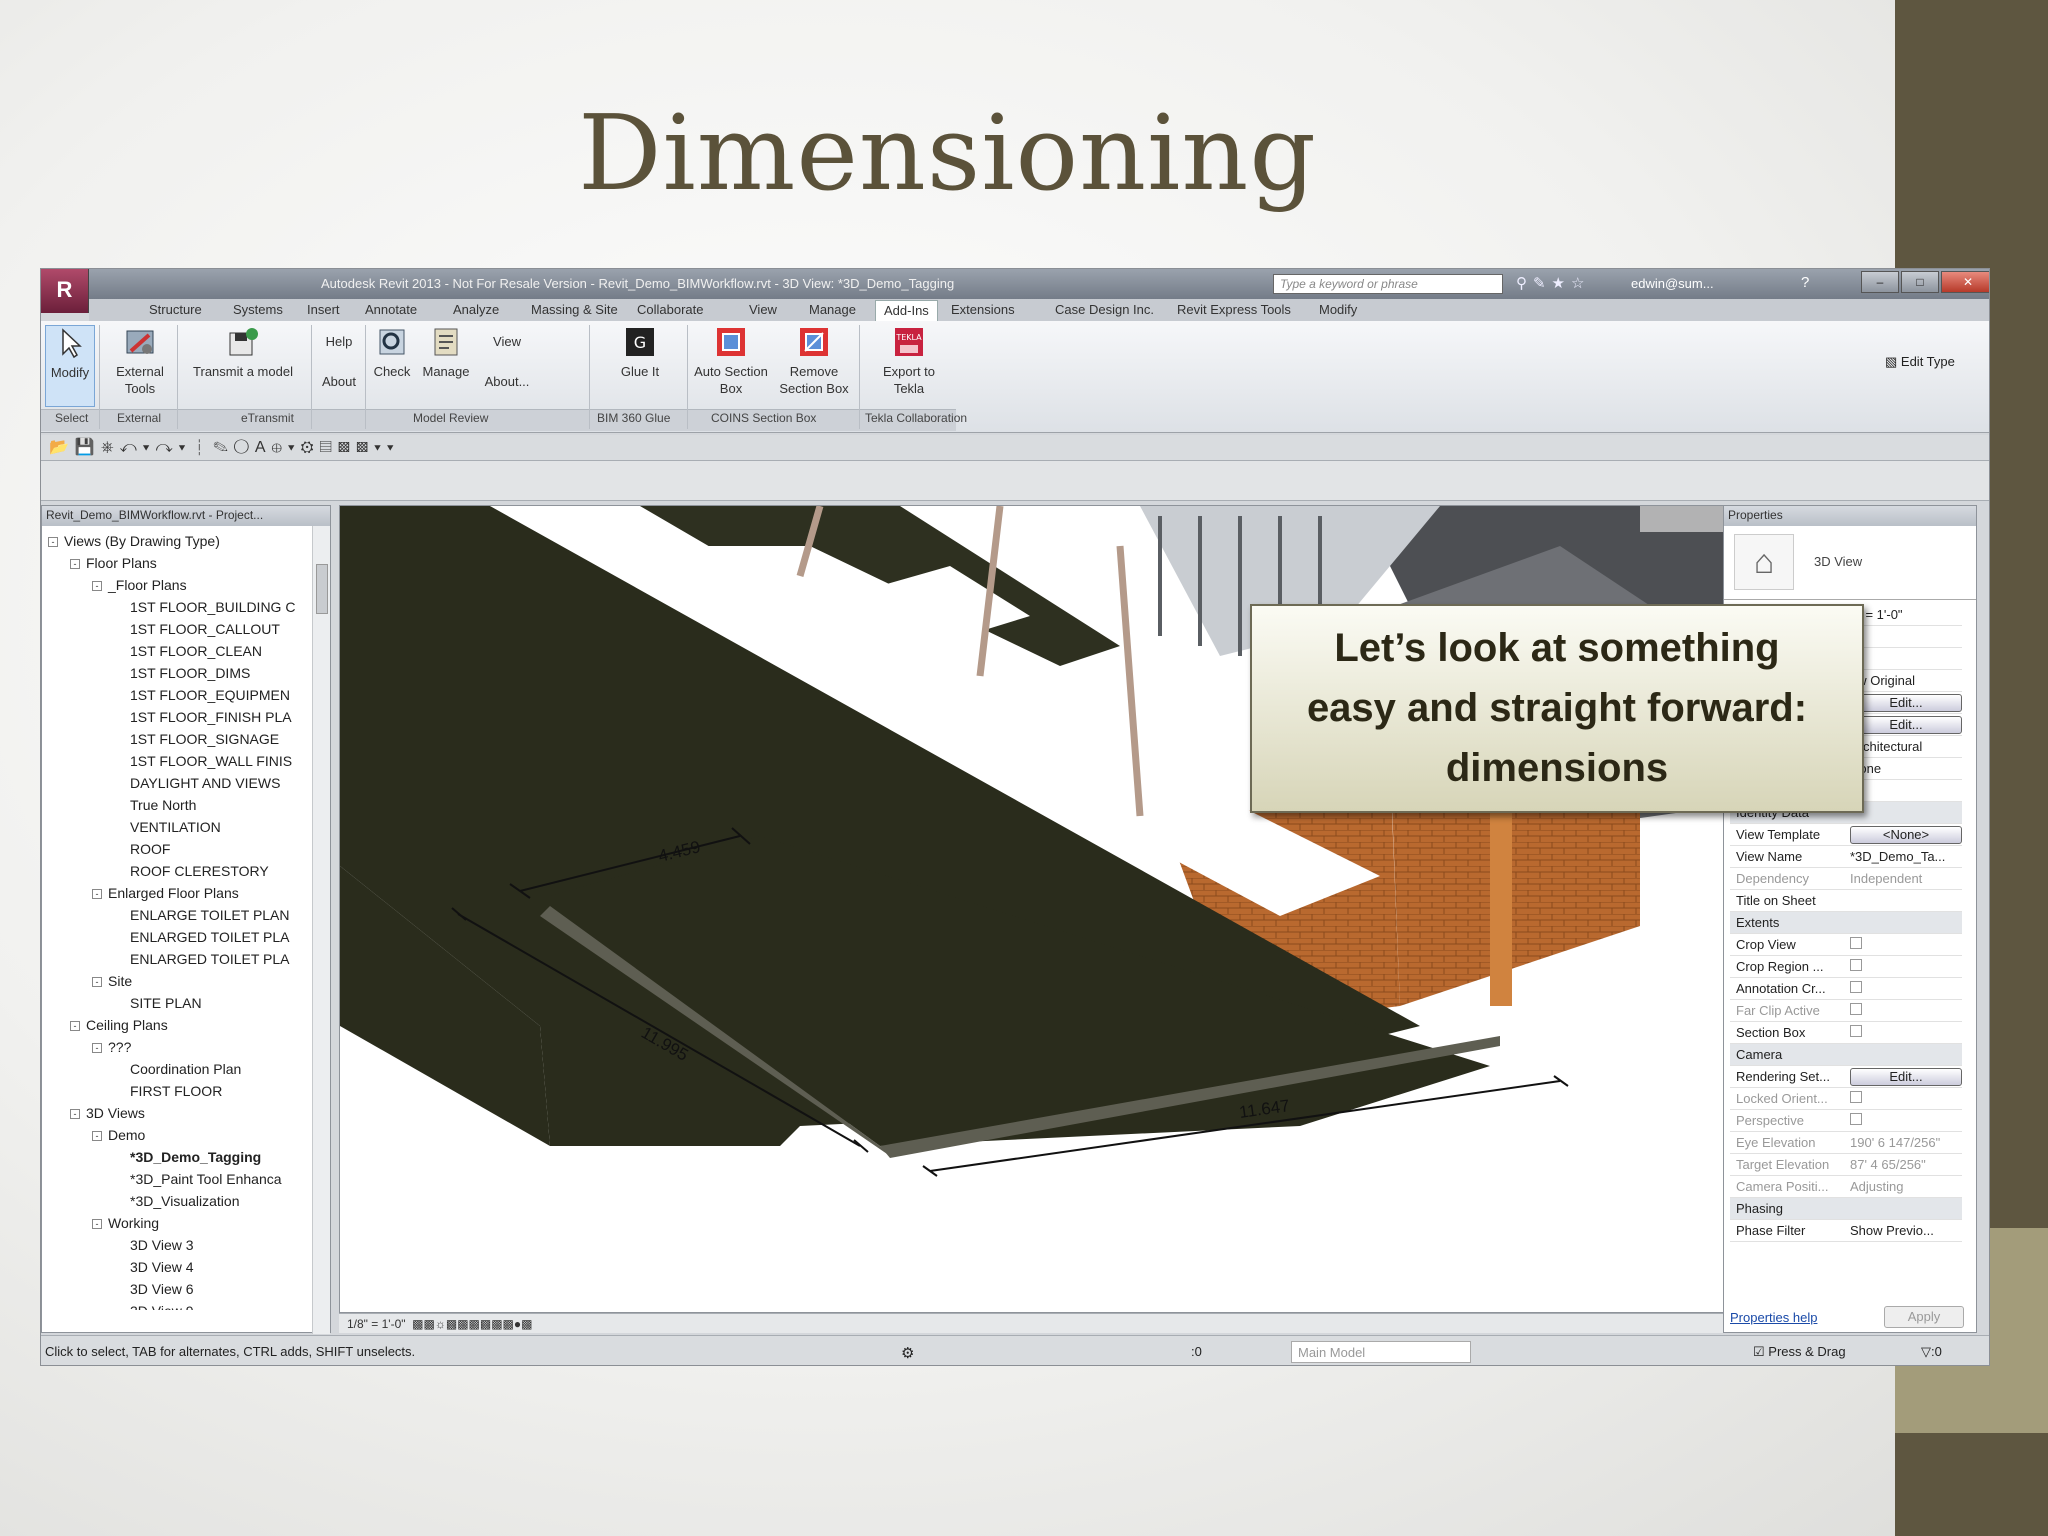 The image size is (2048, 1536). I want to click on type-selector: ⌂ 3D View, so click(1850, 563).